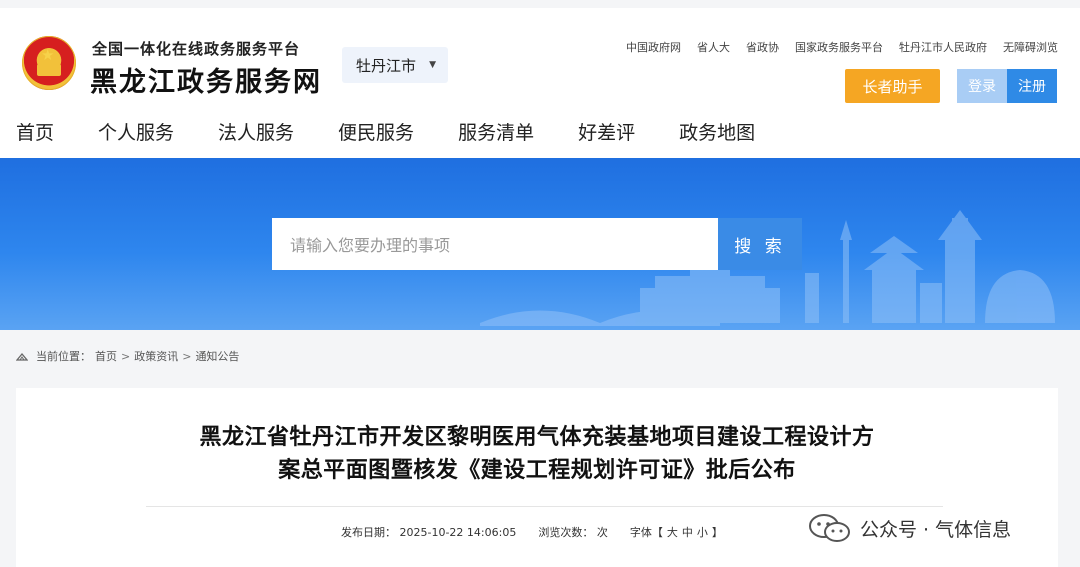 The image size is (1080, 567). What do you see at coordinates (653, 47) in the screenshot?
I see `link-gov-cn: 中国政府网` at bounding box center [653, 47].